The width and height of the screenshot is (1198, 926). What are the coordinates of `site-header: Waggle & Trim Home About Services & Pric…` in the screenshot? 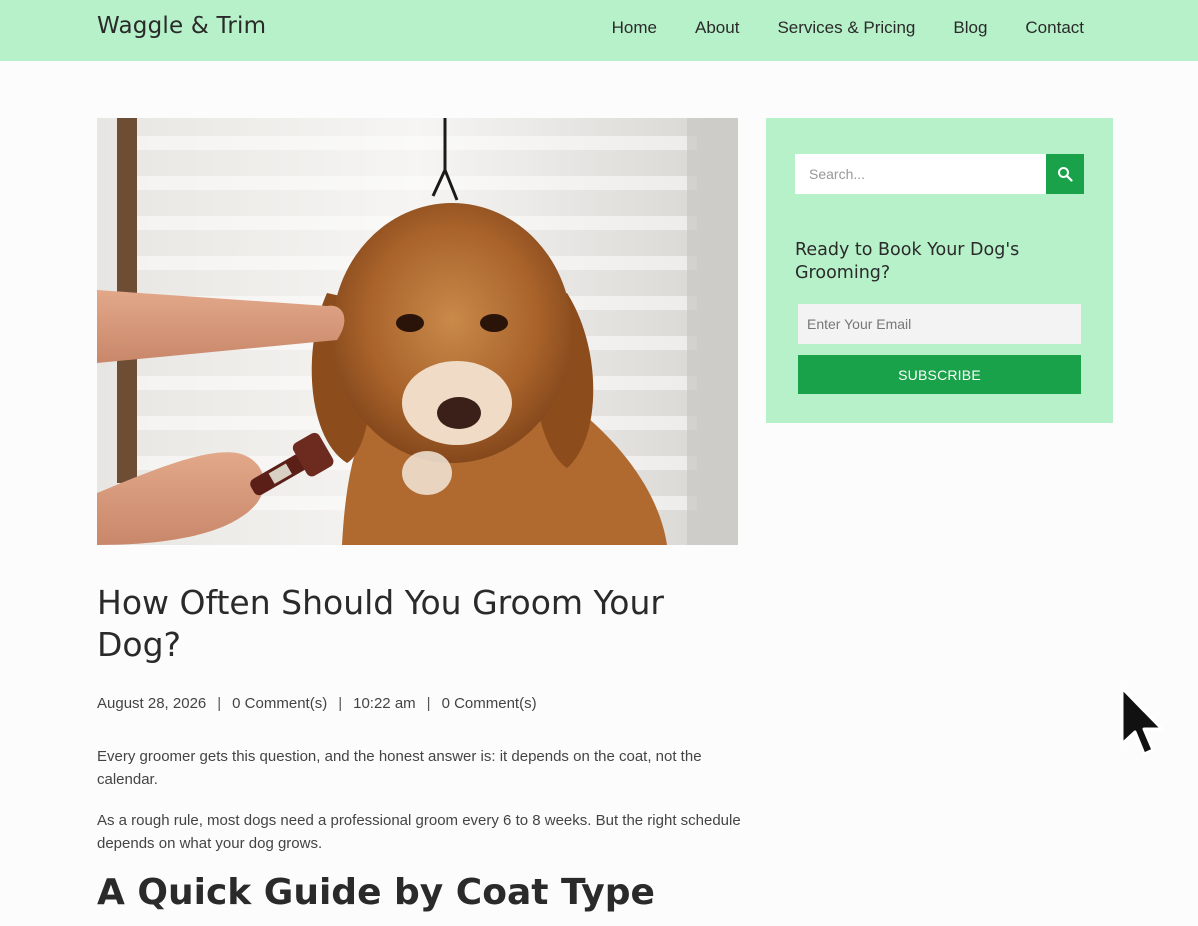 It's located at (599, 30).